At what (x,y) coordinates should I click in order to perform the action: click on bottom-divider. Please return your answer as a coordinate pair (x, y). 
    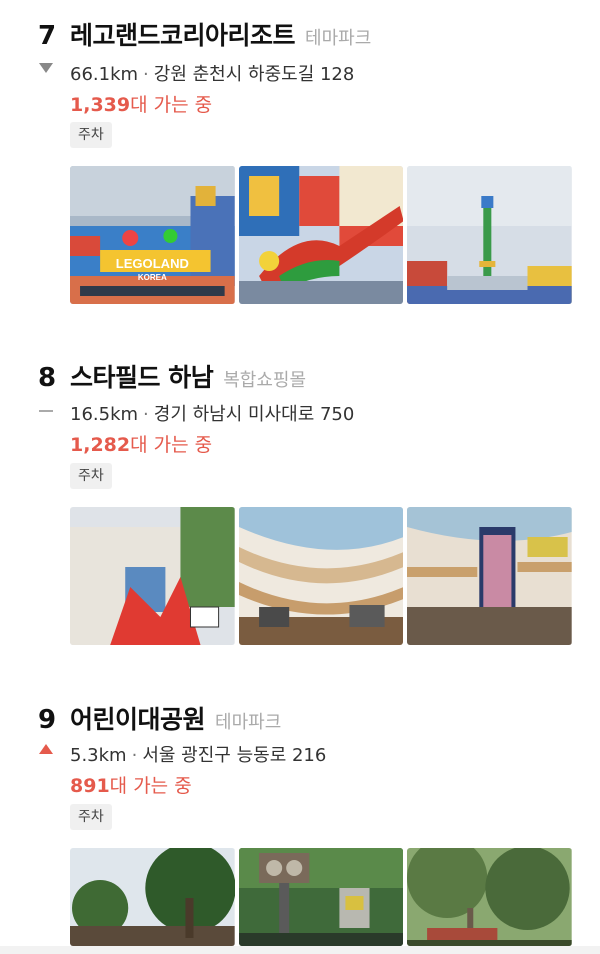
    Looking at the image, I should click on (300, 950).